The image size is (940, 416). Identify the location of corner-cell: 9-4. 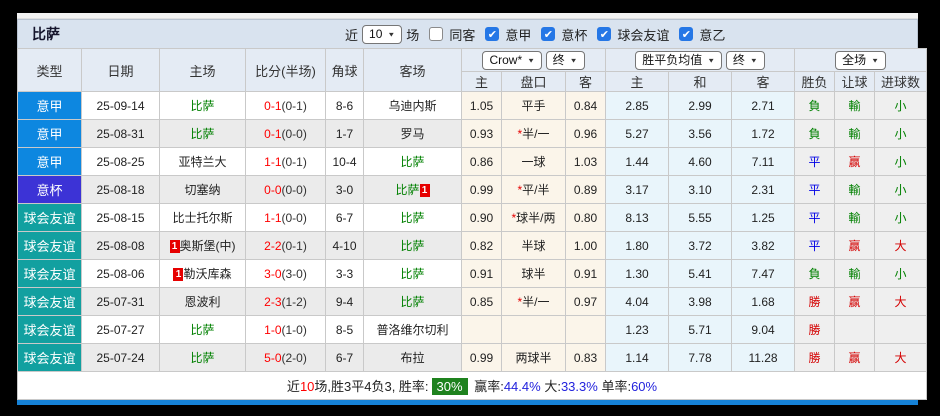
(344, 301).